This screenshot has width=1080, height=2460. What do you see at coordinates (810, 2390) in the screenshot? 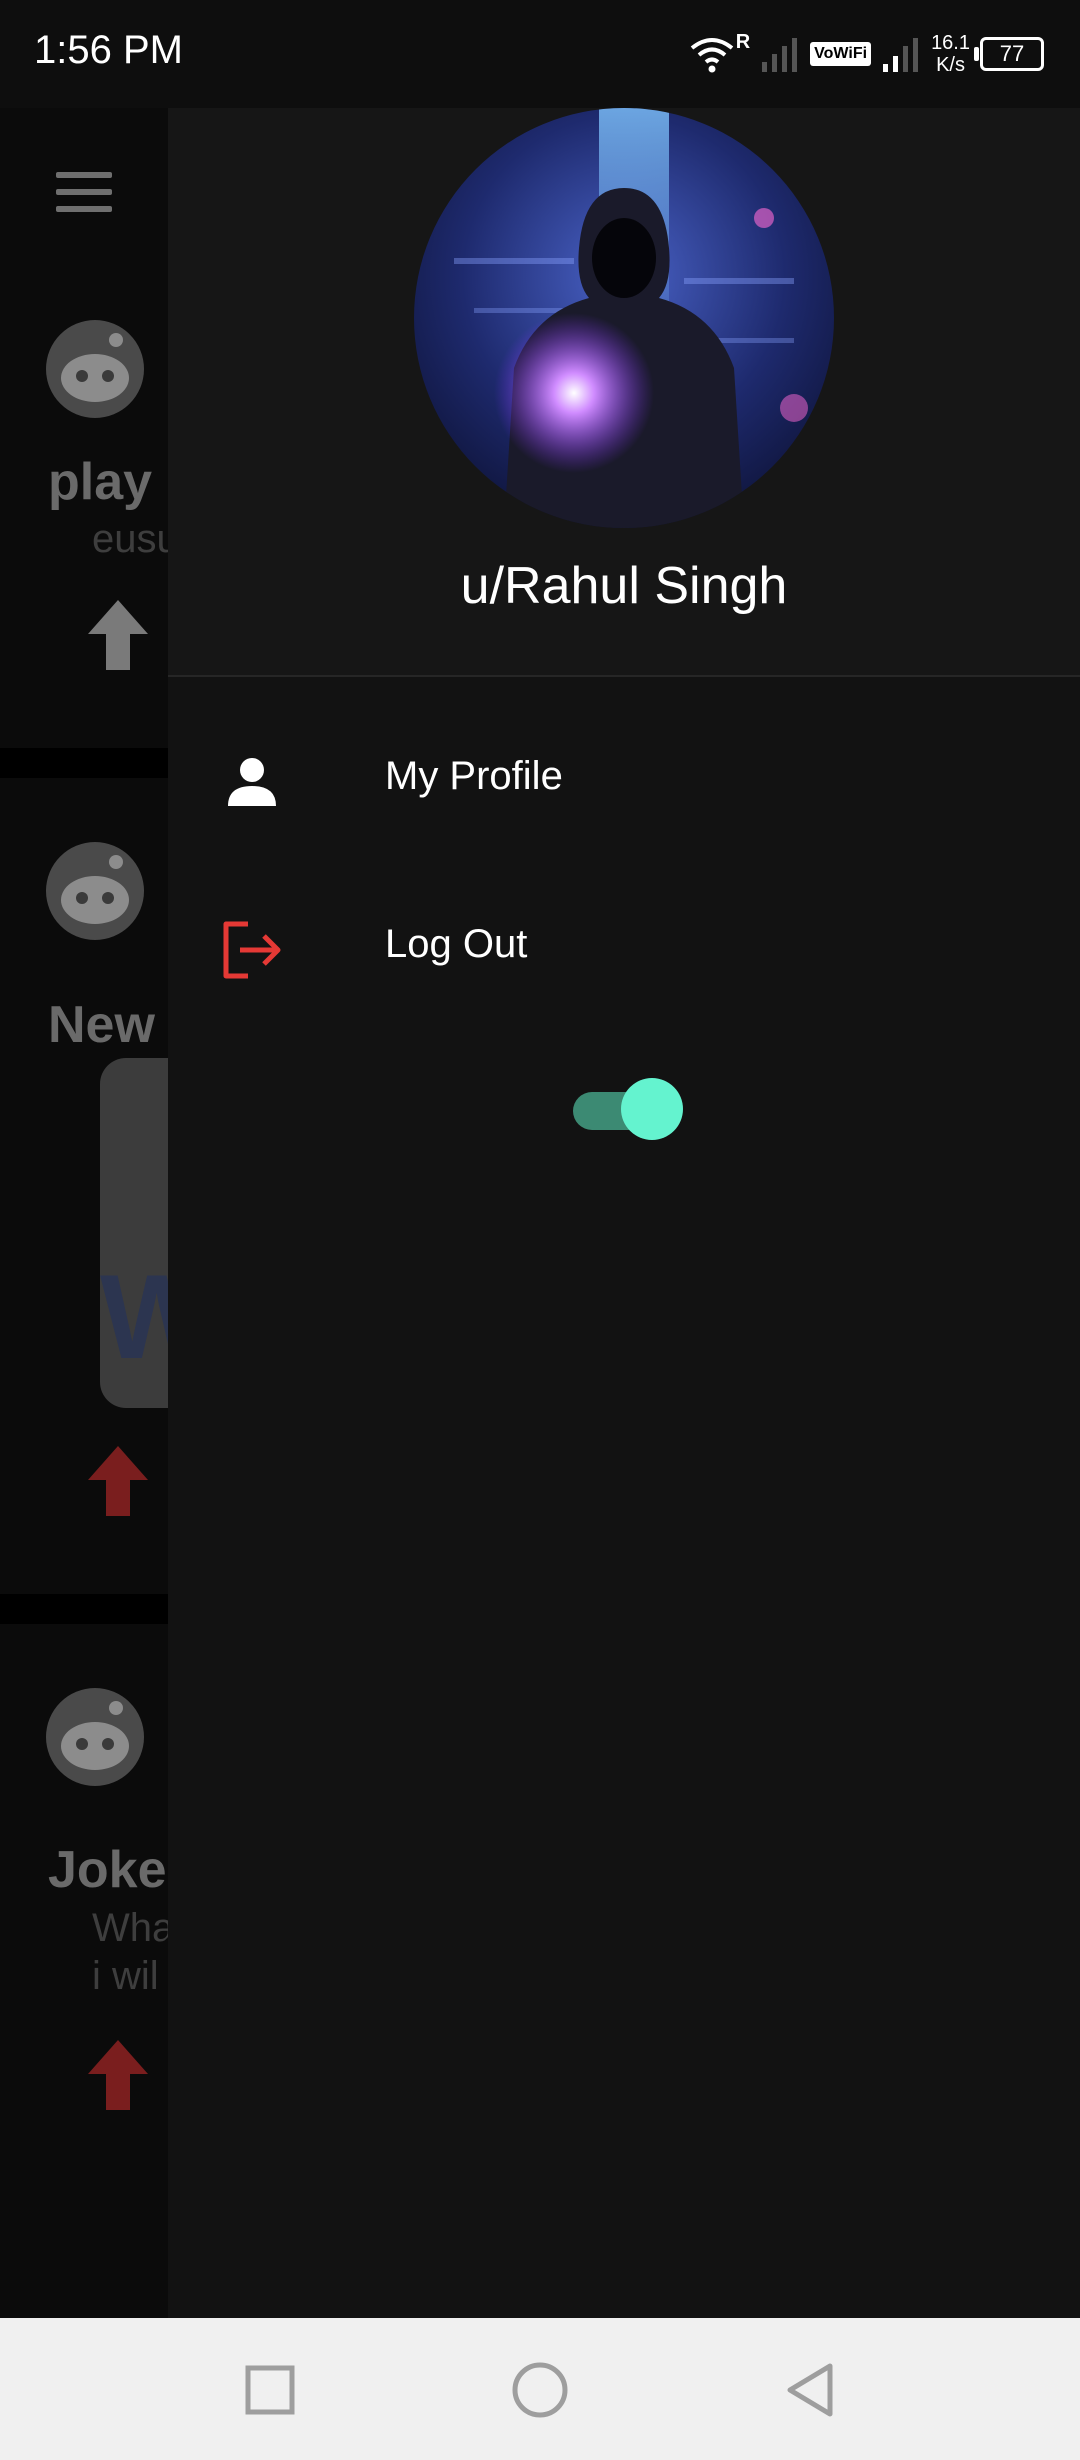
I see `back-button` at bounding box center [810, 2390].